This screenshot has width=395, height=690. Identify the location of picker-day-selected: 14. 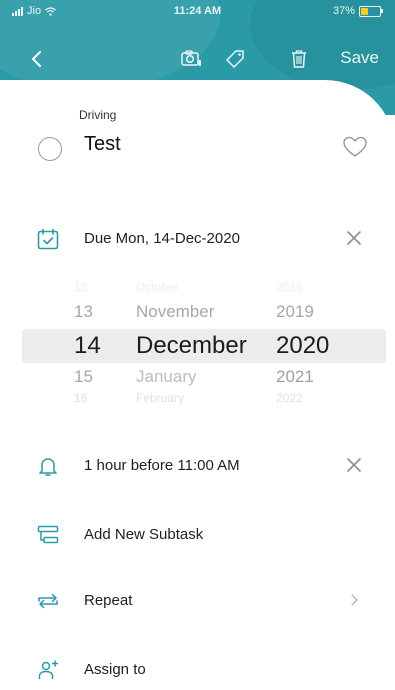
(87, 346).